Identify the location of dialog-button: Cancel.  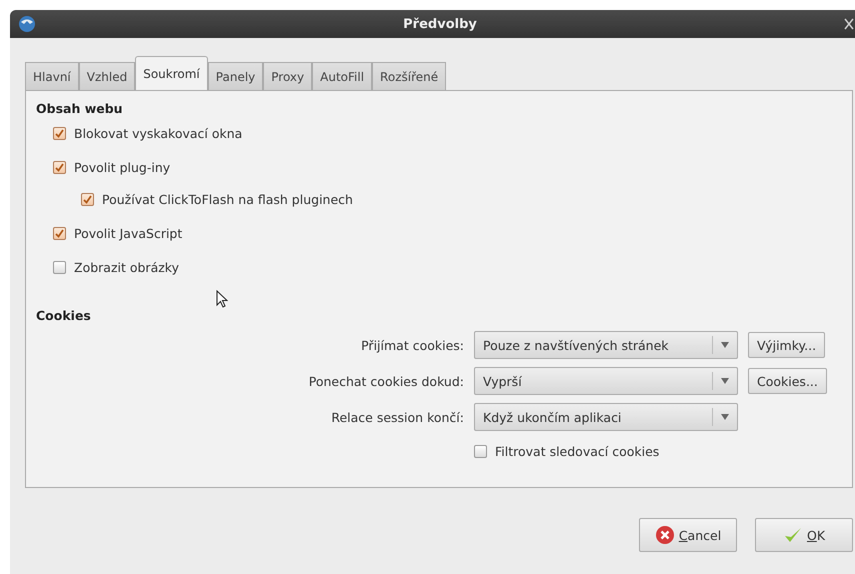
(688, 535).